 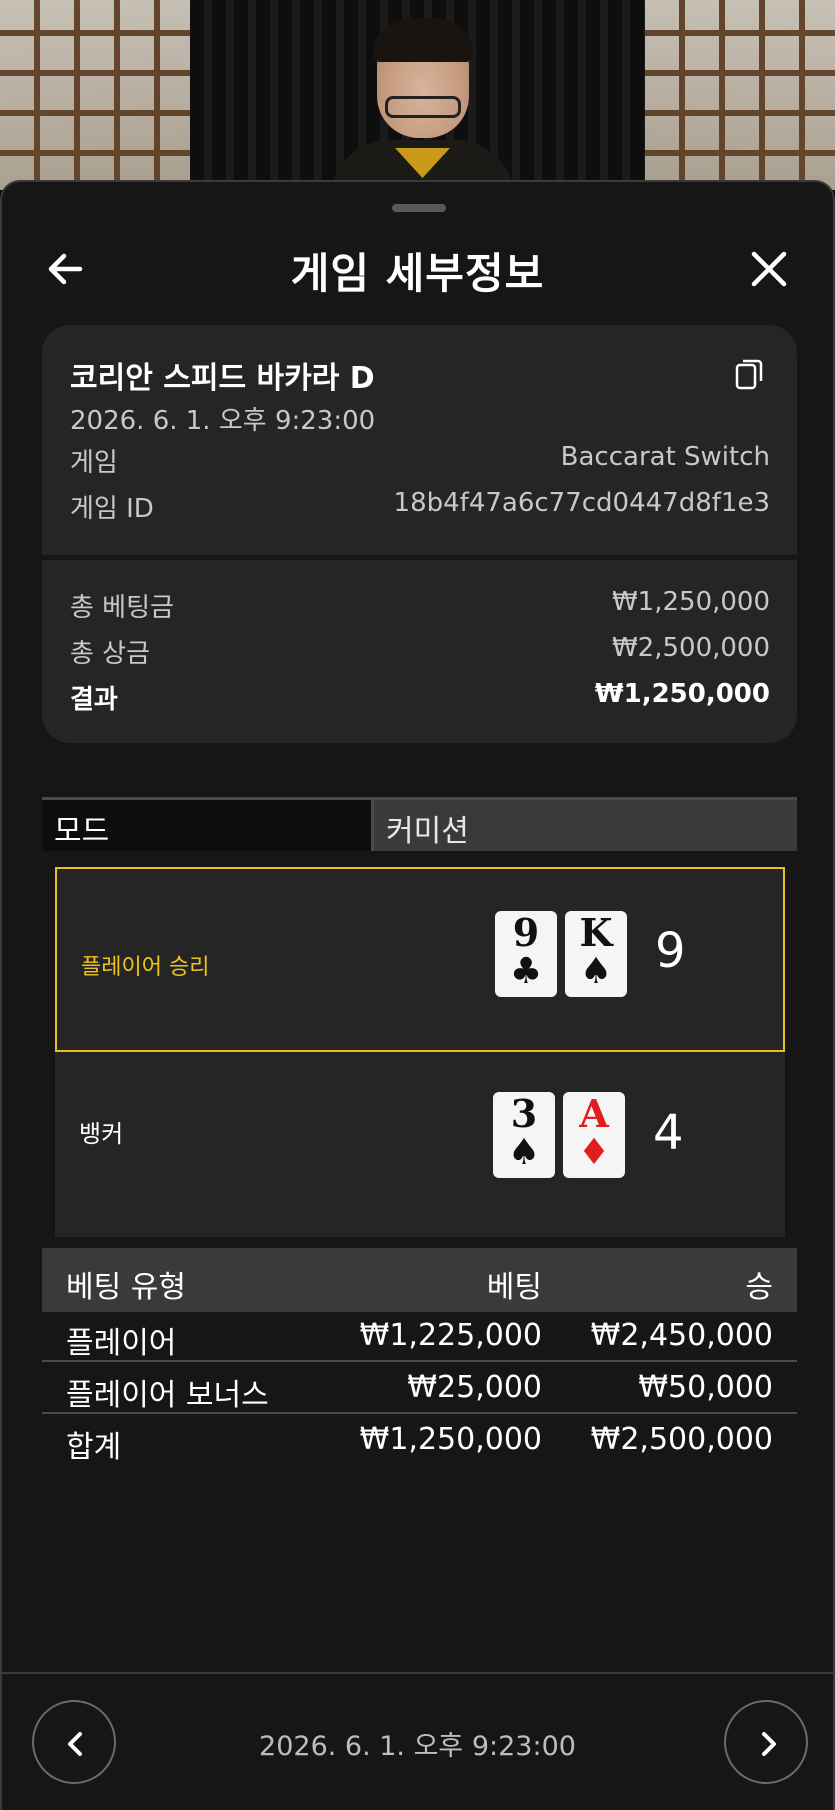 What do you see at coordinates (417, 273) in the screenshot?
I see `page-title: 게임 세부정보` at bounding box center [417, 273].